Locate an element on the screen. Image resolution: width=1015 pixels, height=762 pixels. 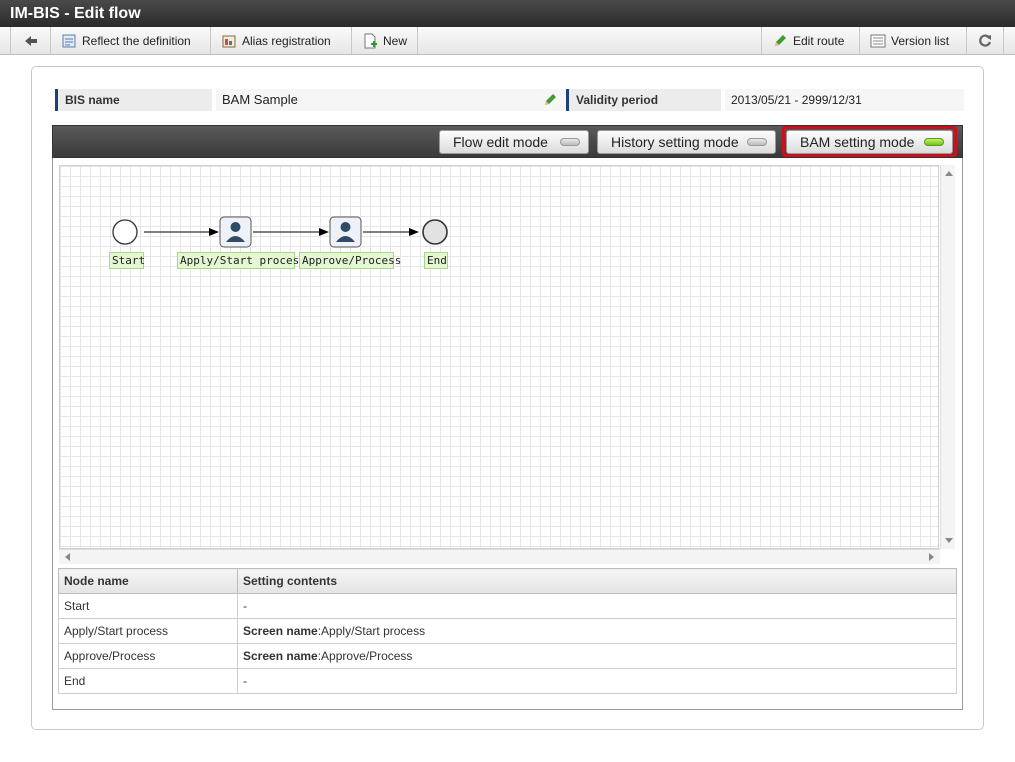
flow-edit-mode-button: Flow edit mode is located at coordinates (514, 142).